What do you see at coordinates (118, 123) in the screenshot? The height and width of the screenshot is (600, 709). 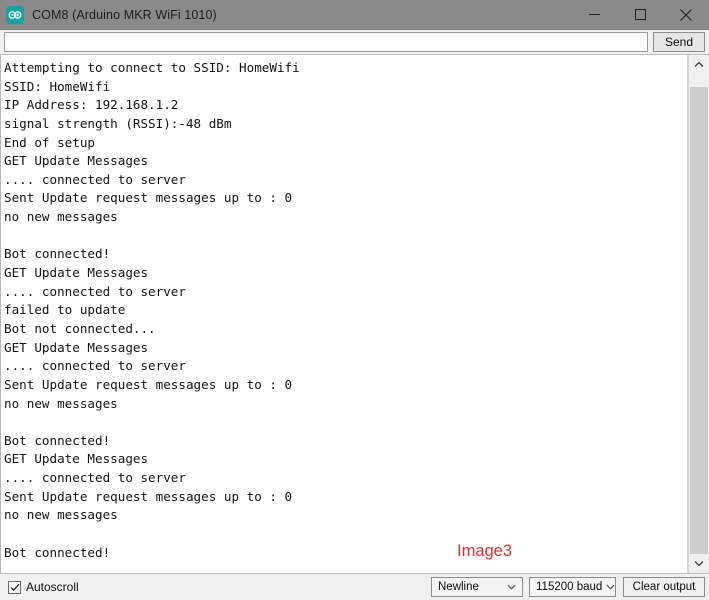 I see `log-line: signal strength (RSSI):-48 dBm` at bounding box center [118, 123].